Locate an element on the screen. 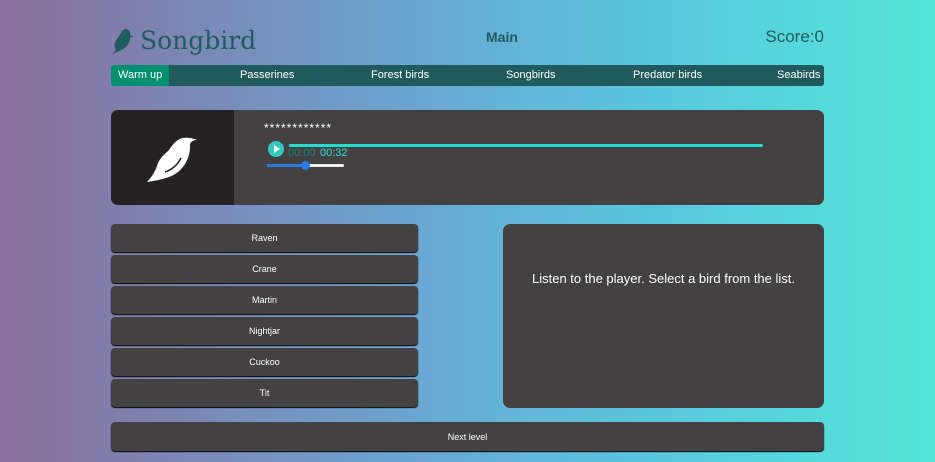 The height and width of the screenshot is (462, 935). volume-fill is located at coordinates (286, 165).